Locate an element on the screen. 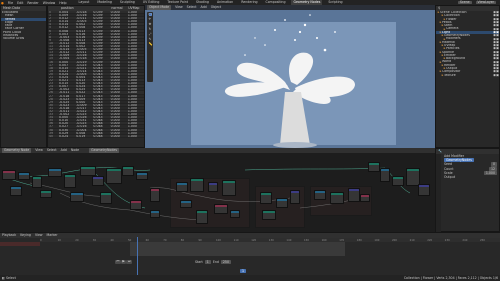 Image resolution: width=500 pixels, height=281 pixels. timeline-tracks: ⏮ ▶ ⏭ Start 1 End 250 1 is located at coordinates (250, 256).